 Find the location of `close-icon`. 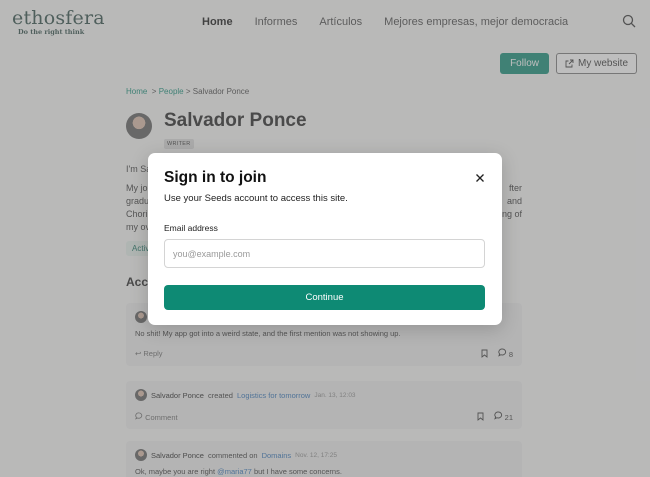

close-icon is located at coordinates (480, 178).